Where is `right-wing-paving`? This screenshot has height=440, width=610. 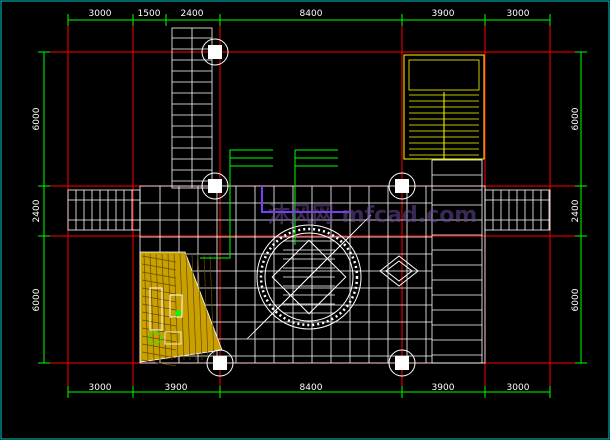
right-wing-paving is located at coordinates (517, 210).